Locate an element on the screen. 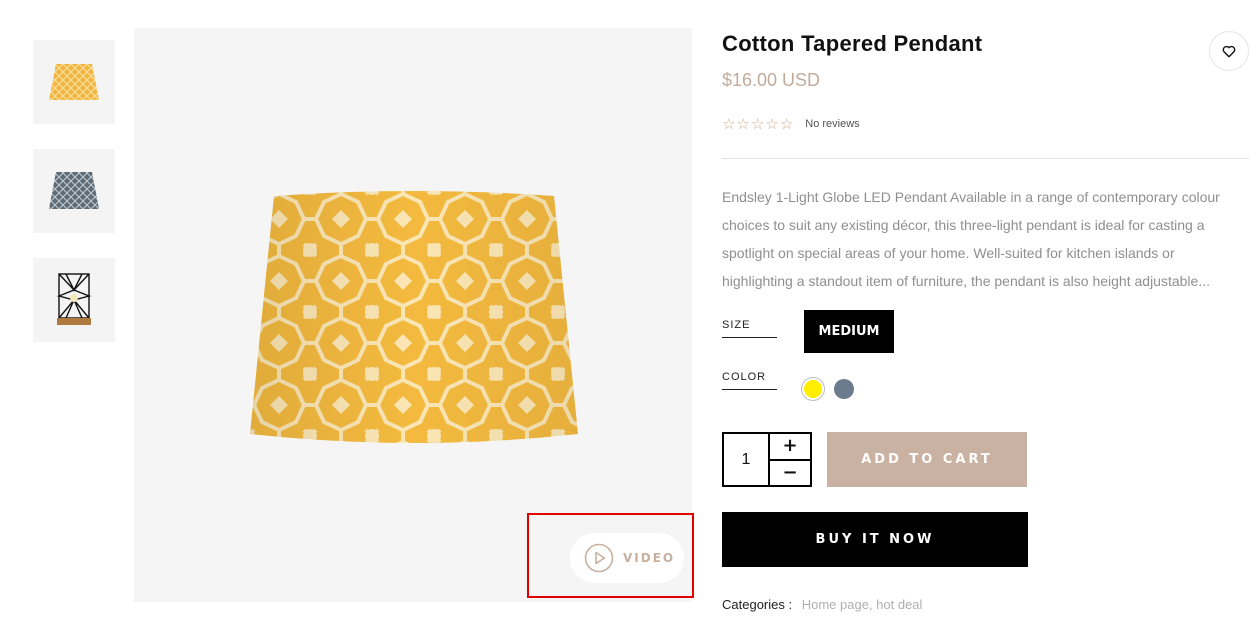 The width and height of the screenshot is (1257, 638). video-label: VIDEO is located at coordinates (649, 558).